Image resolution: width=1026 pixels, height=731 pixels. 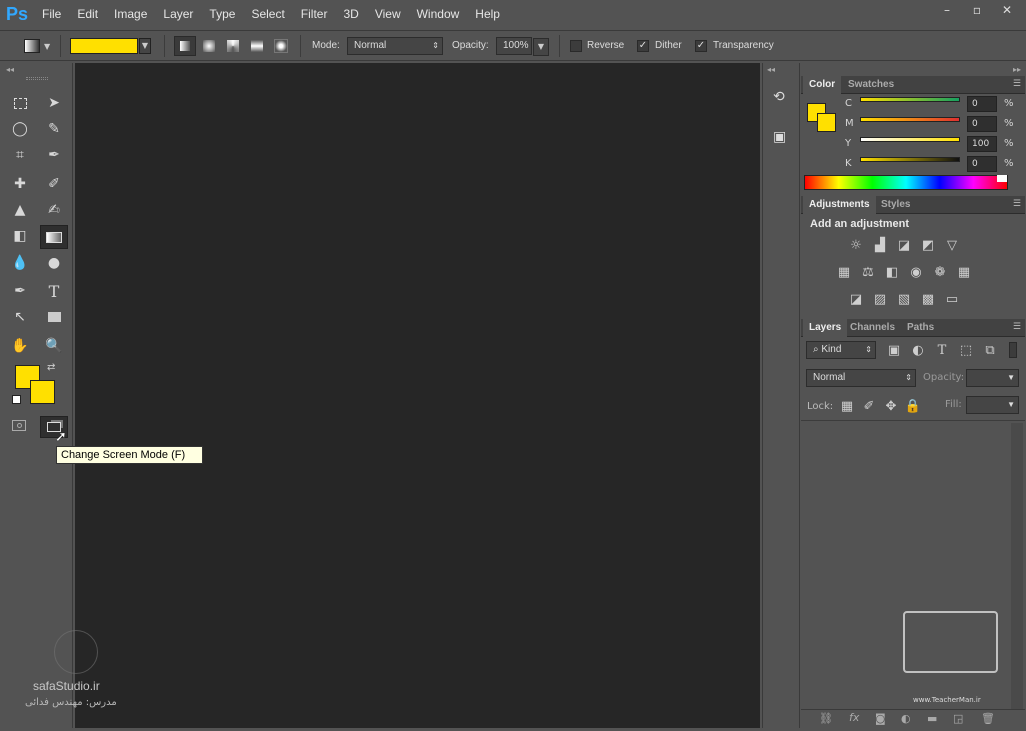 I want to click on diamond-gradient-button, so click(x=281, y=46).